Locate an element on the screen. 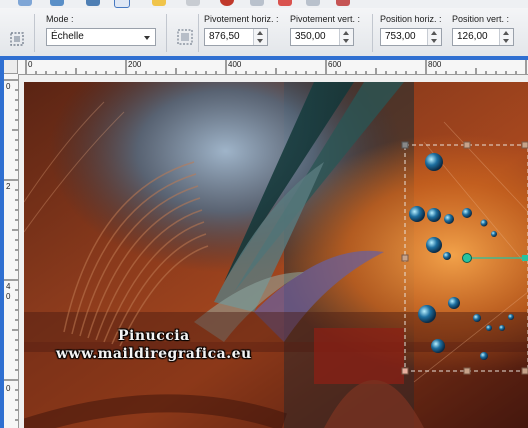 This screenshot has height=428, width=528. pivot-horizontal-label: Pivotement horiz. : is located at coordinates (241, 19).